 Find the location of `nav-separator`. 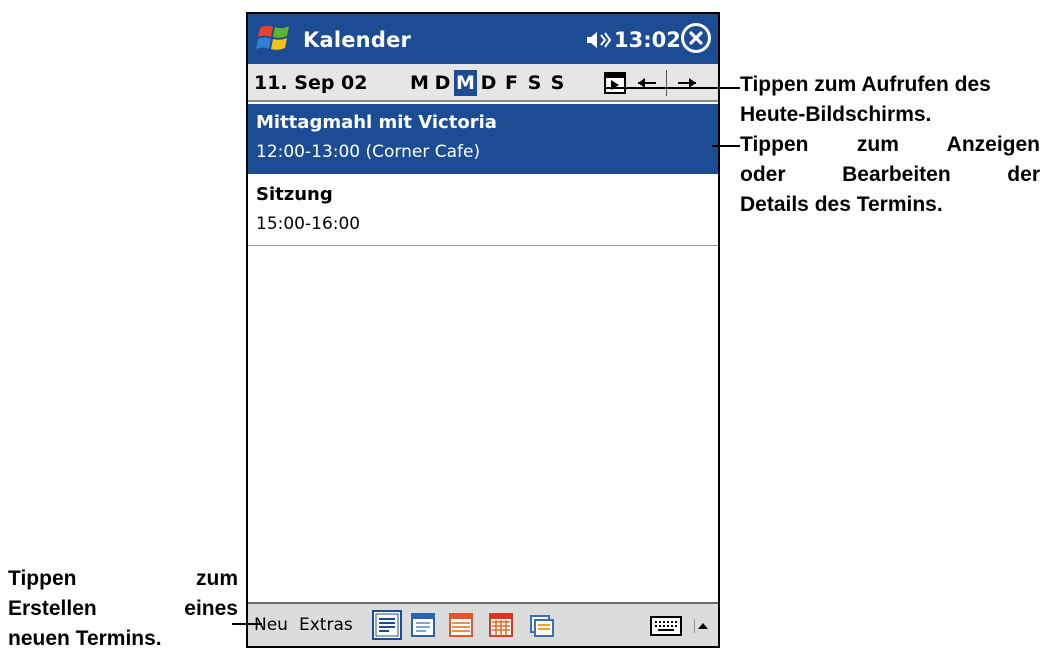

nav-separator is located at coordinates (666, 83).